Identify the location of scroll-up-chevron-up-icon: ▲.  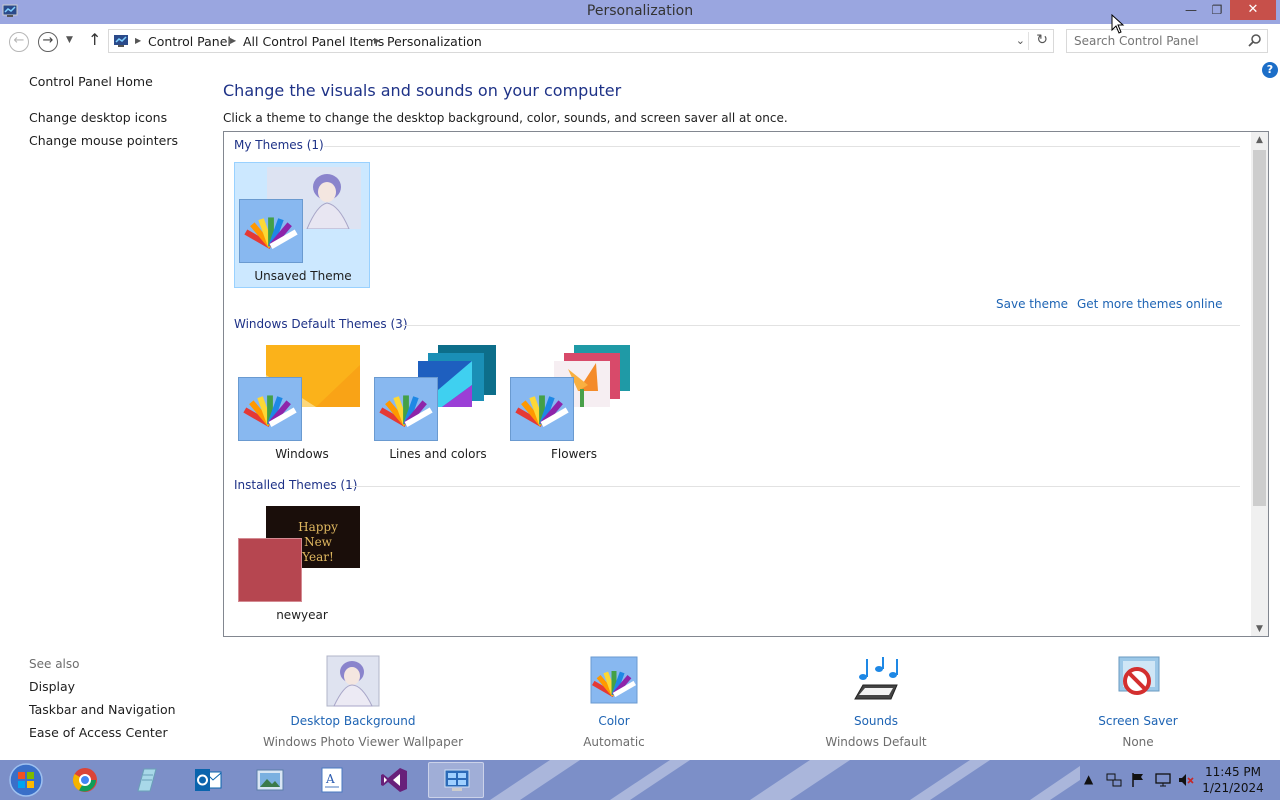
(1259, 140).